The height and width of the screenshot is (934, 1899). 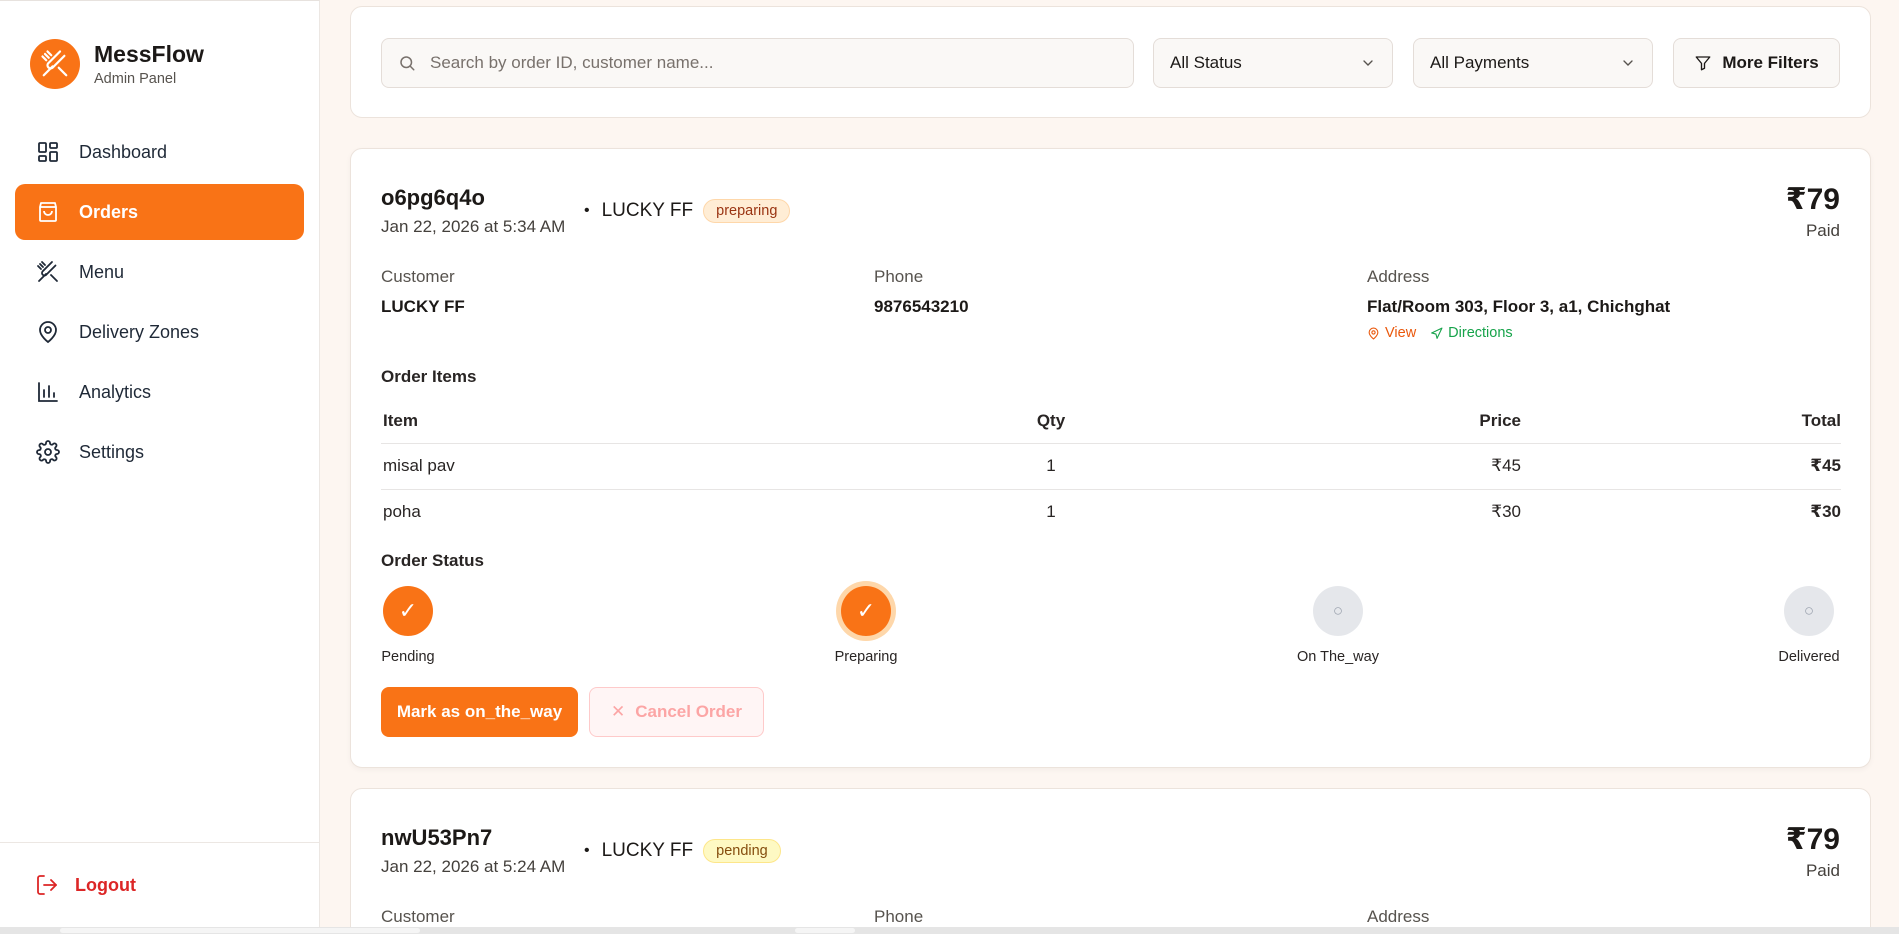 What do you see at coordinates (1273, 63) in the screenshot?
I see `status-filter-select: All Status` at bounding box center [1273, 63].